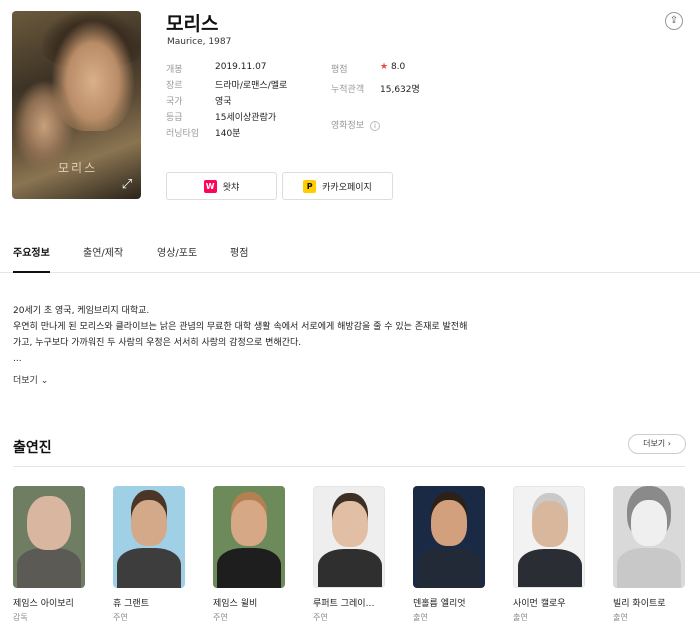 Image resolution: width=700 pixels, height=635 pixels. I want to click on cast-name: 제임스 아이보리, so click(49, 602).